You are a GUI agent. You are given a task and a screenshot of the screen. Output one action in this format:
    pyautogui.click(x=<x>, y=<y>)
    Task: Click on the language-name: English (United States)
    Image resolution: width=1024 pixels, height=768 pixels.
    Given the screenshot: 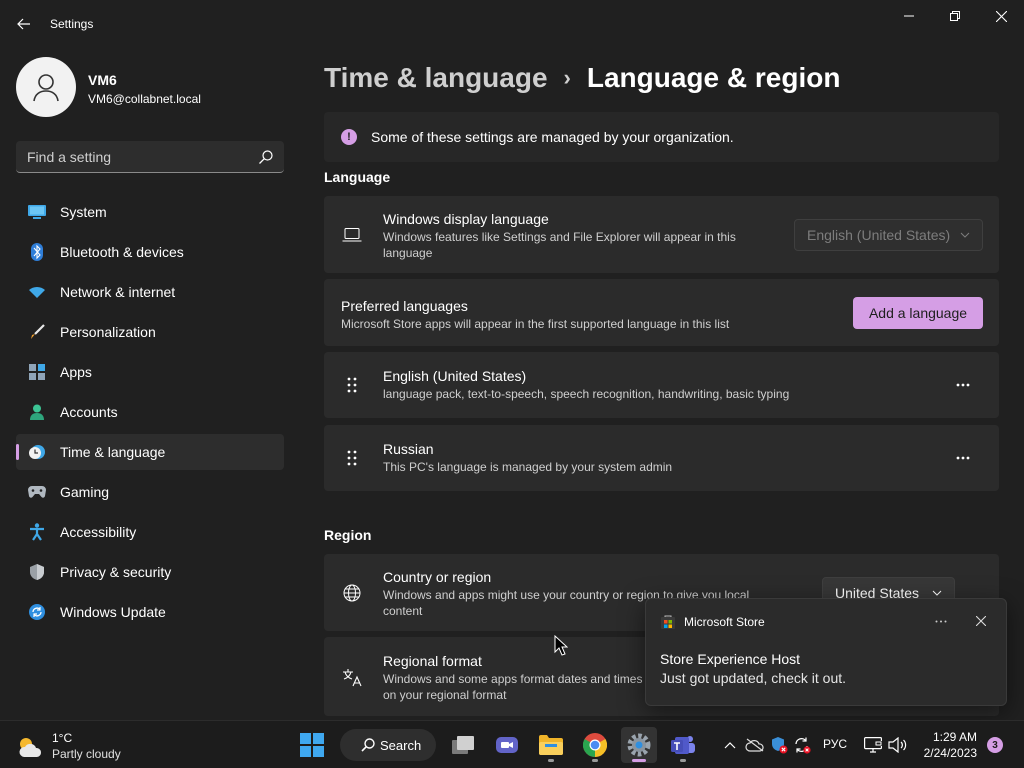 What is the action you would take?
    pyautogui.click(x=455, y=376)
    